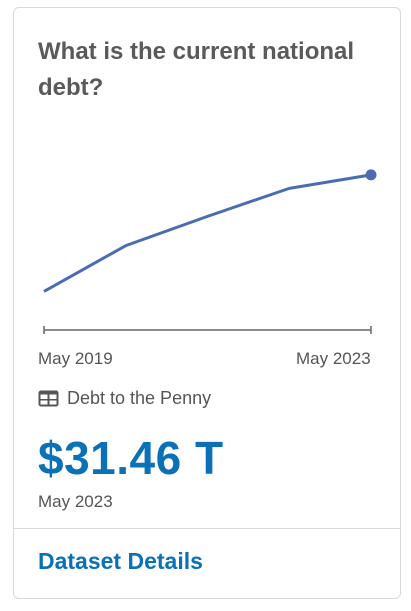  I want to click on x-tick-label-start: May 2019, so click(75, 358).